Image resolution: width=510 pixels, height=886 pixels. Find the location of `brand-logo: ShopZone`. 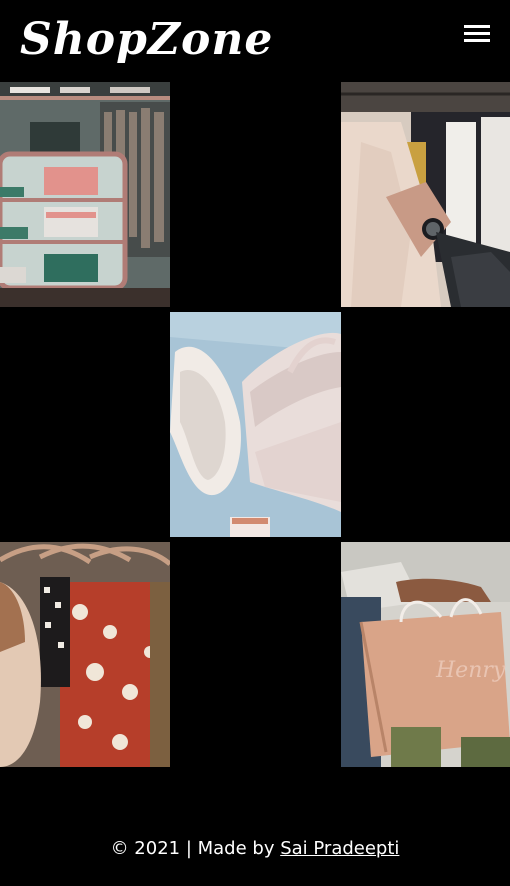

brand-logo: ShopZone is located at coordinates (146, 40).